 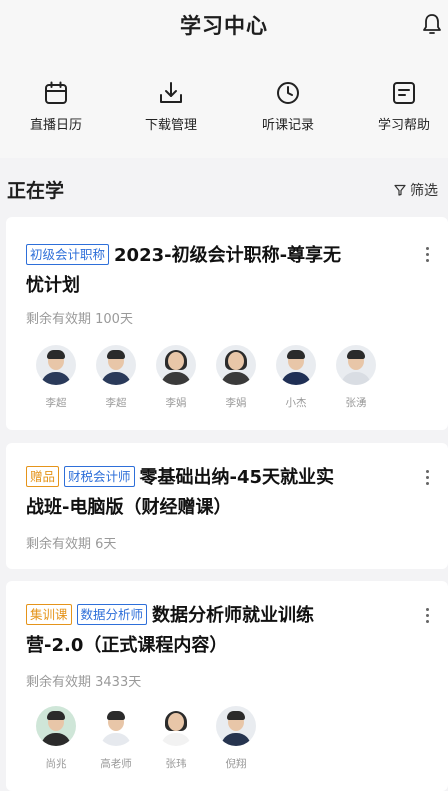 I want to click on teacher: 高老师, so click(x=116, y=738).